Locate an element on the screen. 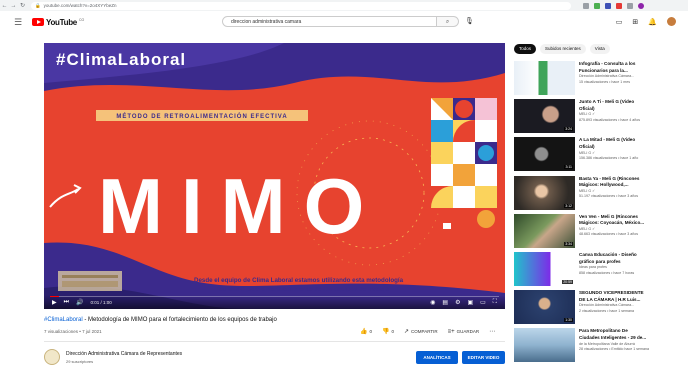 The image size is (688, 372). back-icon: ← is located at coordinates (4, 6).